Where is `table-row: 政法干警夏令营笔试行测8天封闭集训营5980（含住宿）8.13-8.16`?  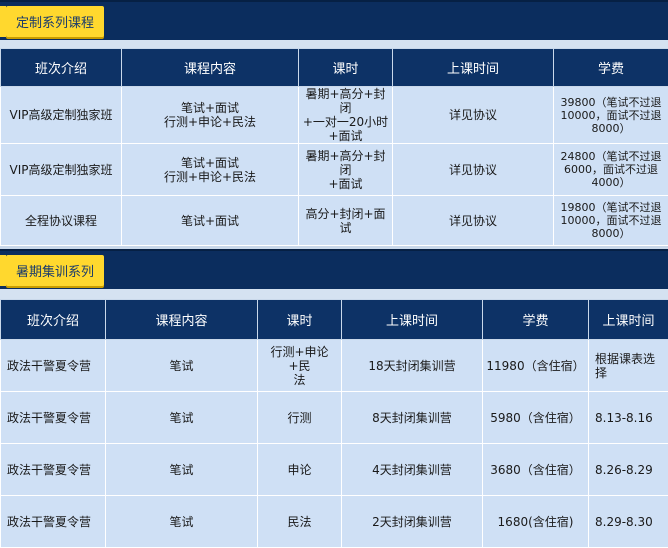
table-row: 政法干警夏令营笔试行测8天封闭集训营5980（含住宿）8.13-8.16 is located at coordinates (334, 418).